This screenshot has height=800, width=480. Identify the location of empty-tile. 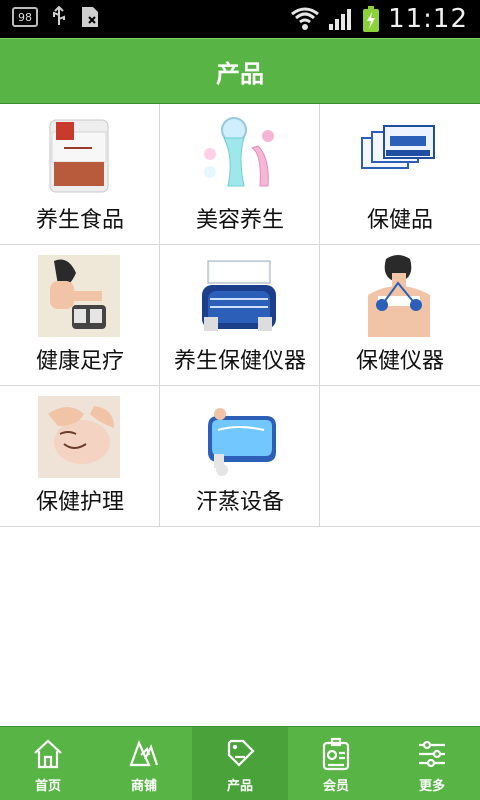
(400, 456).